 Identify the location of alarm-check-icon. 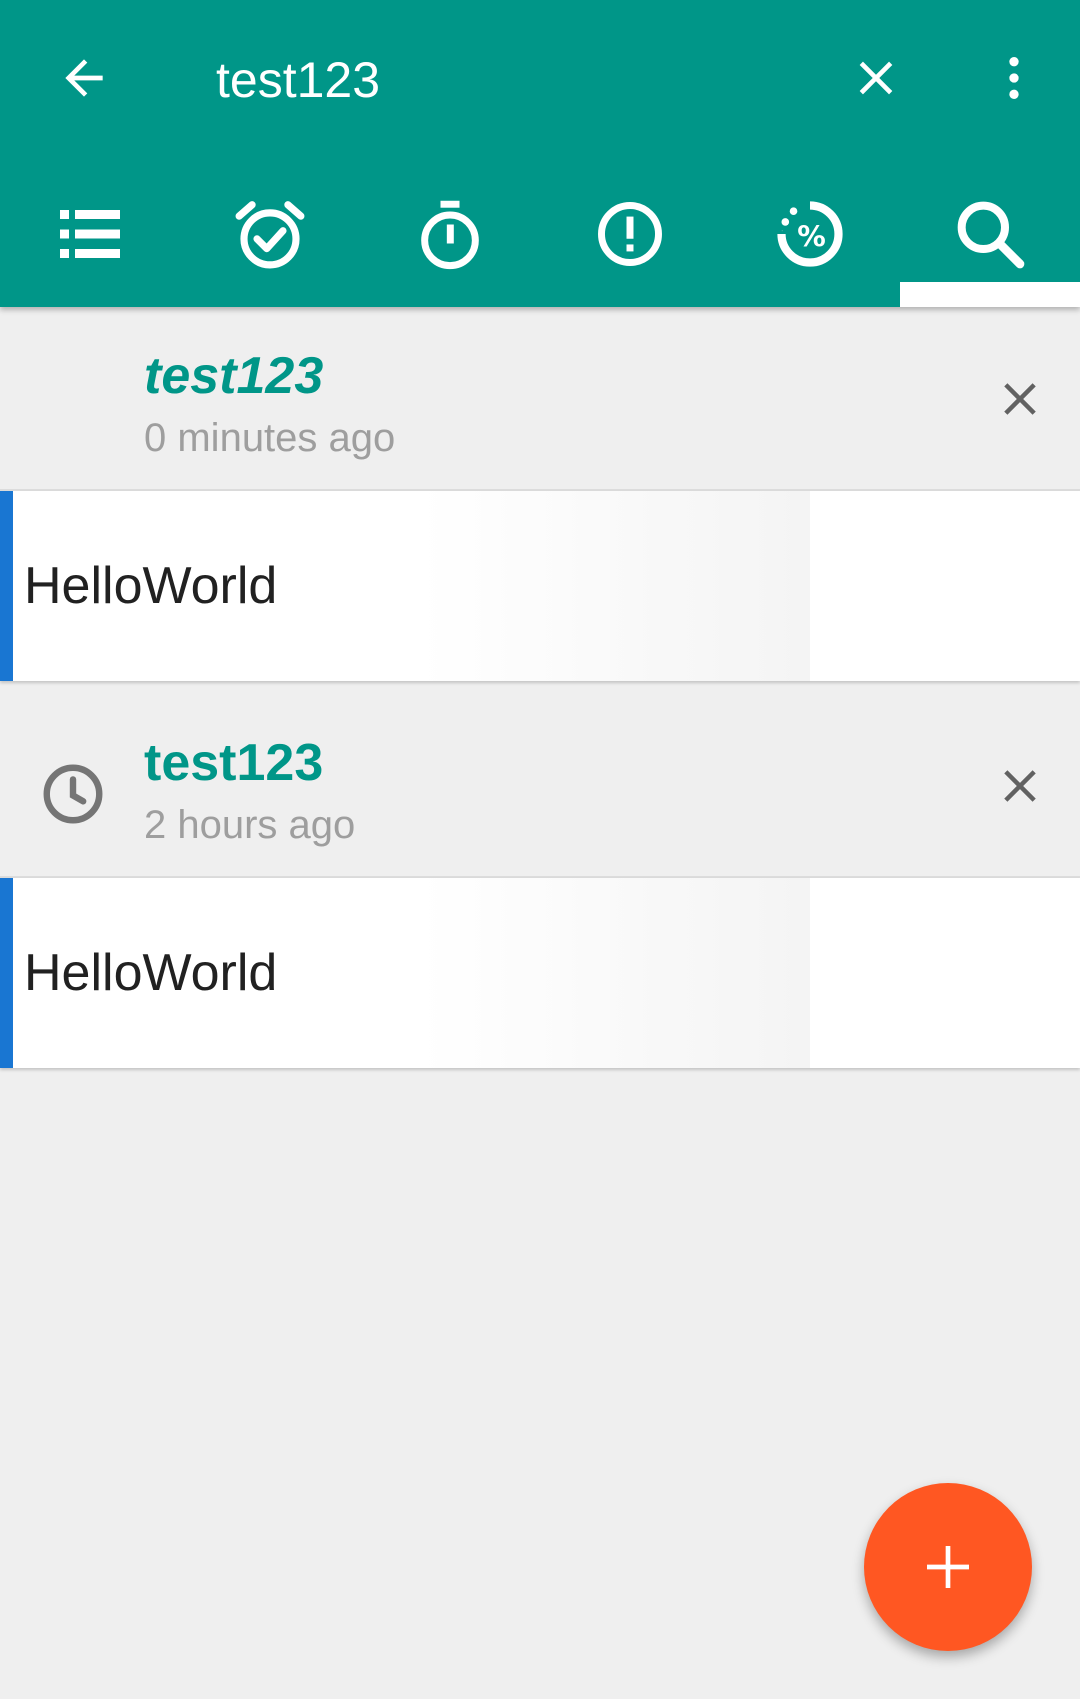
(270, 234).